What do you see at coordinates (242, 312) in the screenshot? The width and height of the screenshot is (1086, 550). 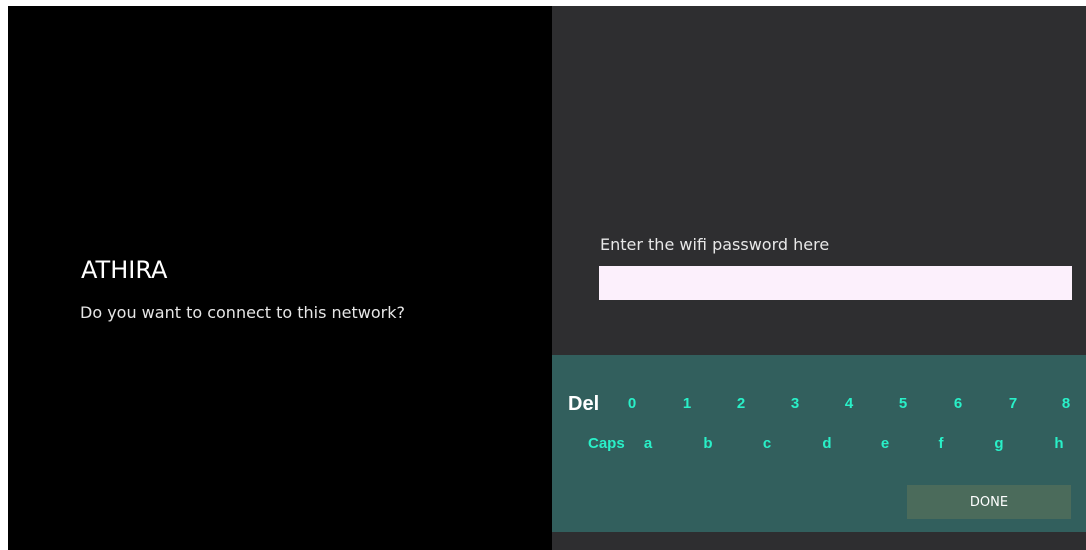 I see `connect-question: Do you want to connect to this network?` at bounding box center [242, 312].